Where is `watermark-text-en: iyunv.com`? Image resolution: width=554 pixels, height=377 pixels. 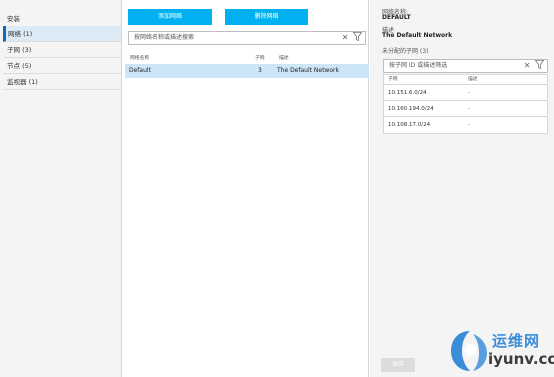
watermark-text-en: iyunv.com is located at coordinates (521, 359).